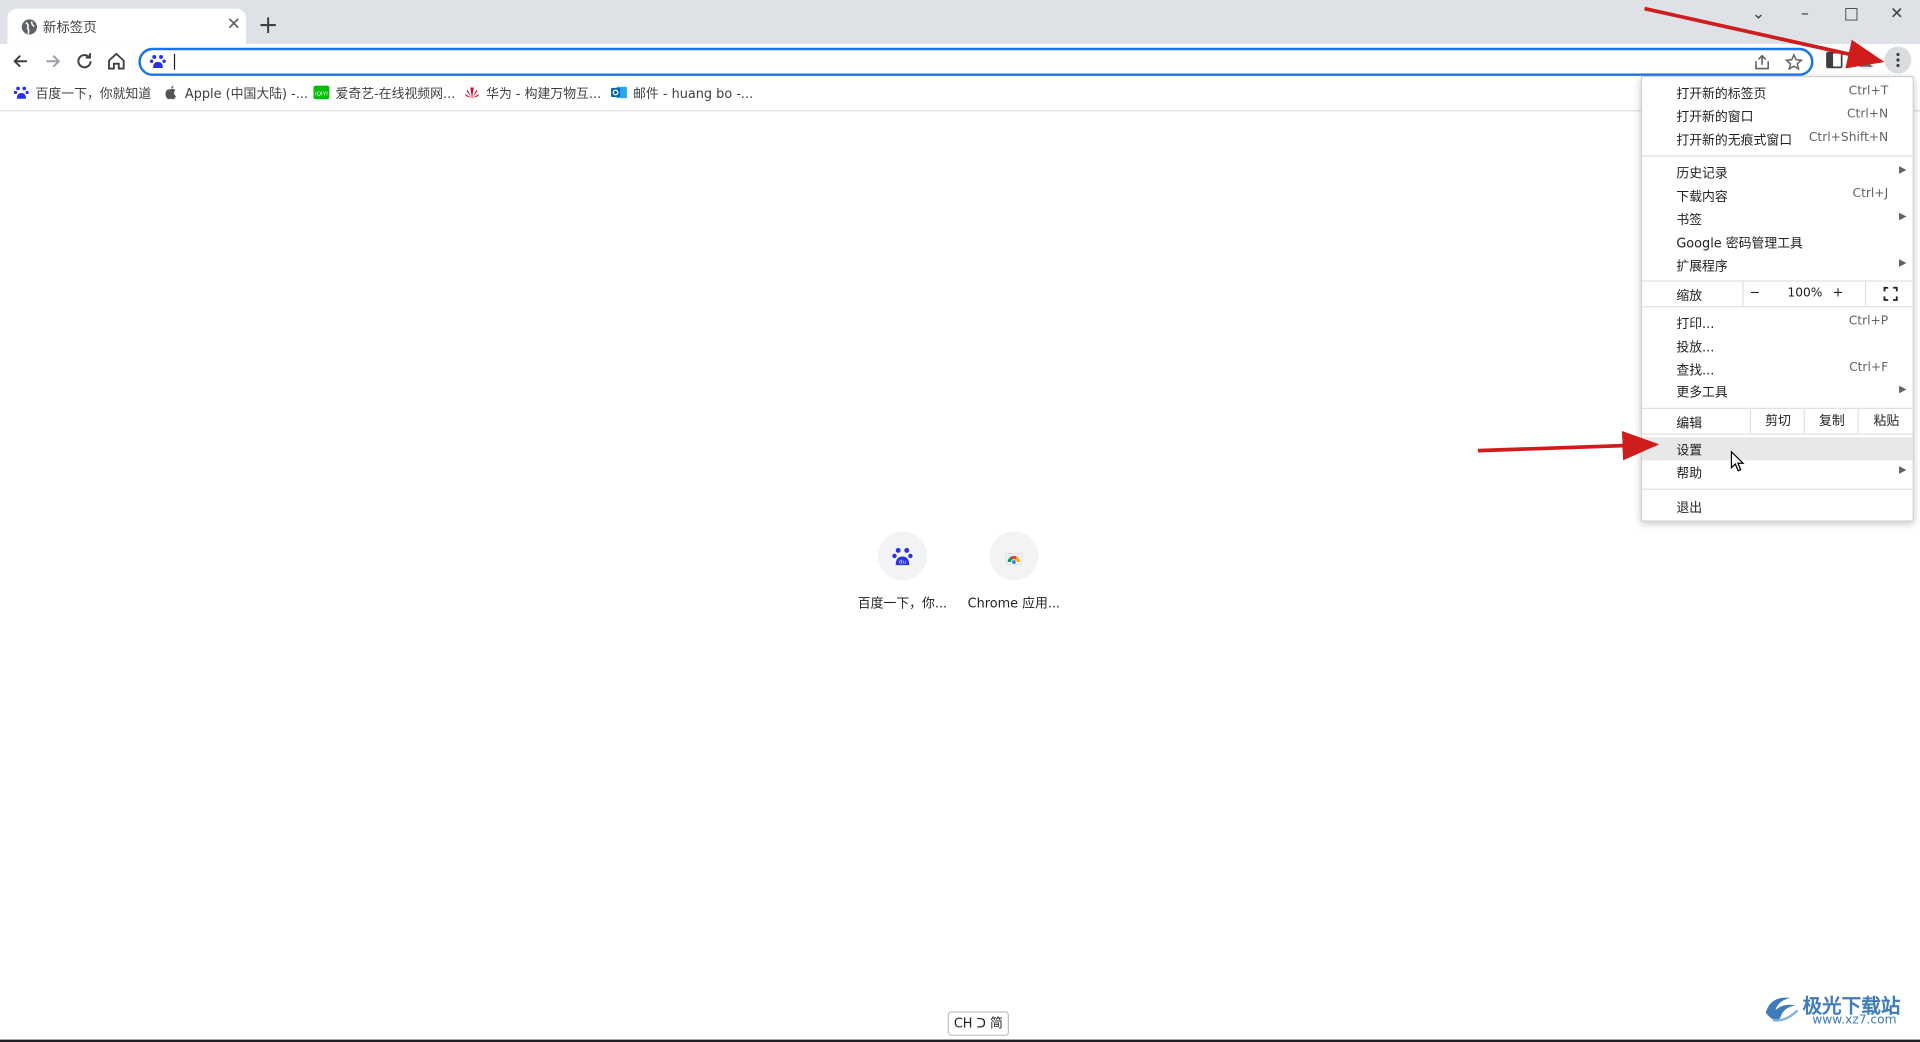 The width and height of the screenshot is (1920, 1042). Describe the element at coordinates (960, 22) in the screenshot. I see `tab-strip: 新标签页 ✕ + ⌄ – □ ✕` at that location.